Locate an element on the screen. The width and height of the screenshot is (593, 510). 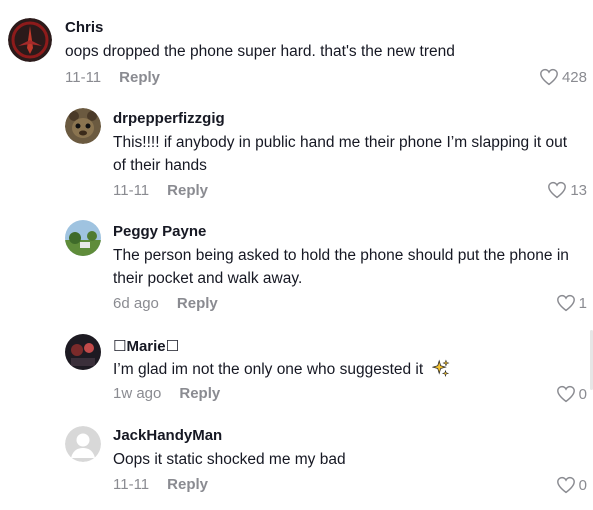
comment-meta: 1w ago Reply is located at coordinates (166, 394).